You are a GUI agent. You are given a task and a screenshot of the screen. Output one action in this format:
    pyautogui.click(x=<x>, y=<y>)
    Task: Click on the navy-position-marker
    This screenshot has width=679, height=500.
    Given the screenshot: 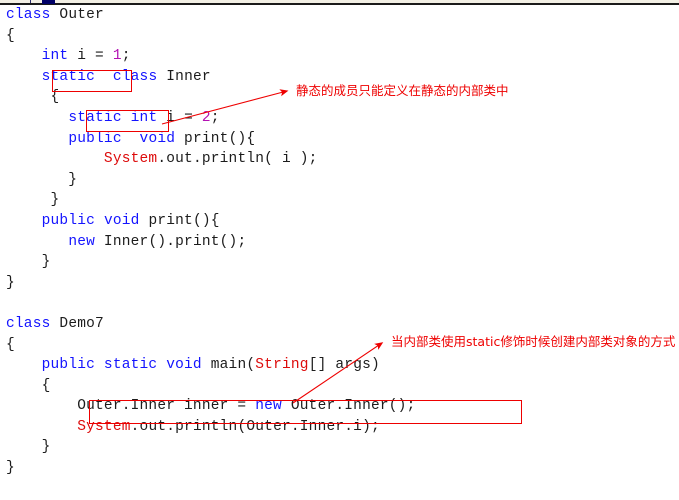 What is the action you would take?
    pyautogui.click(x=48, y=2)
    